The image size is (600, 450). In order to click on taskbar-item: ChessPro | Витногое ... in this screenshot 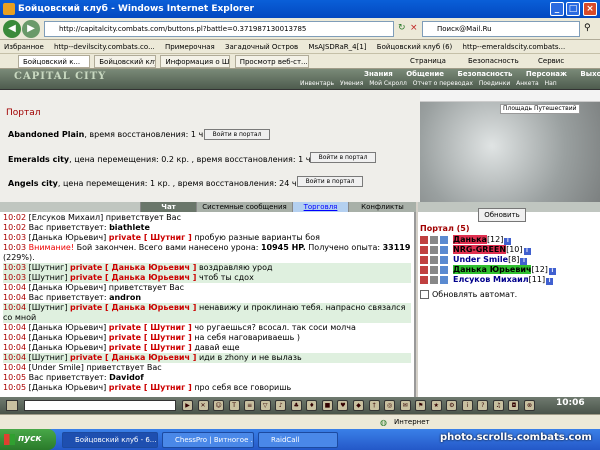, I will do `click(208, 440)`.